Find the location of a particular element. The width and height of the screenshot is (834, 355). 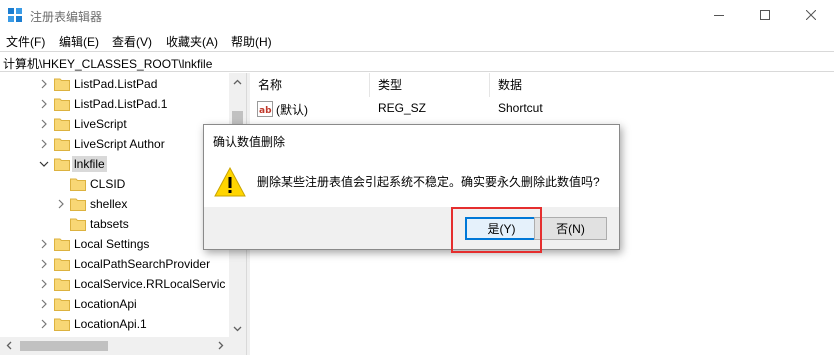

tree-item-label: LocalService.RRLocalServic is located at coordinates (150, 284).